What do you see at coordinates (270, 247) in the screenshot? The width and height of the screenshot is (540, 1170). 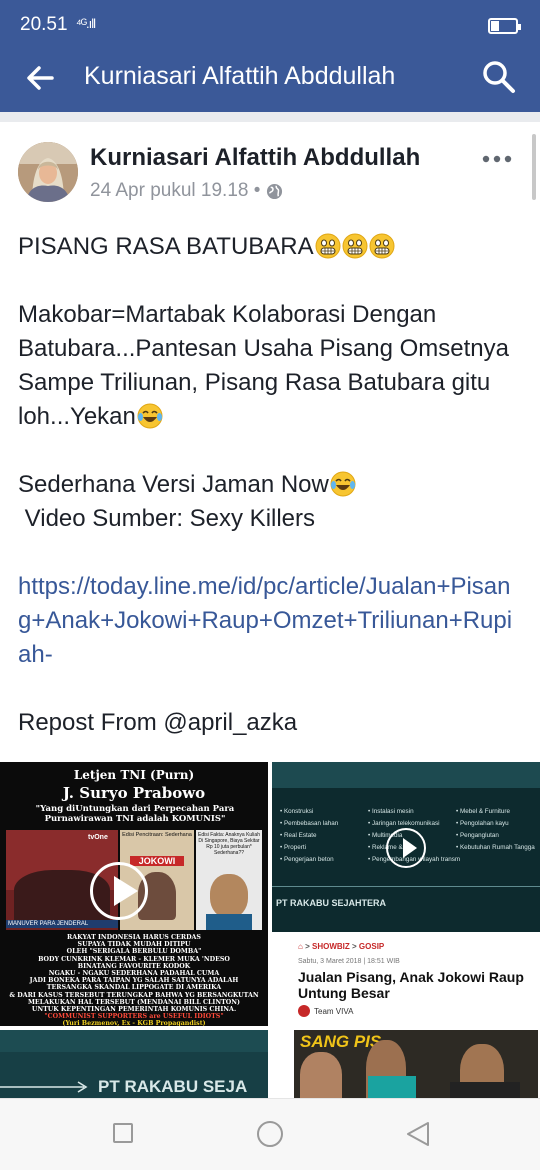 I see `post-headline: PISANG RASA BATUBARA` at bounding box center [270, 247].